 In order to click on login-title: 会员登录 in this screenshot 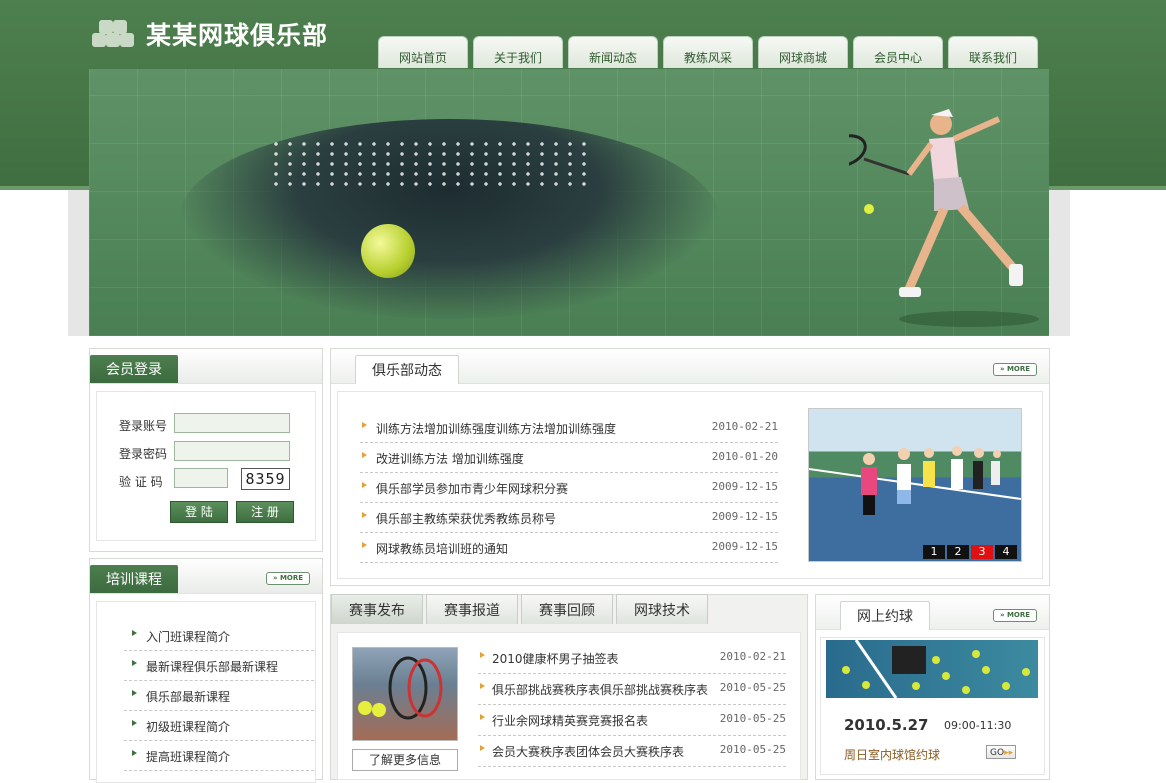, I will do `click(134, 369)`.